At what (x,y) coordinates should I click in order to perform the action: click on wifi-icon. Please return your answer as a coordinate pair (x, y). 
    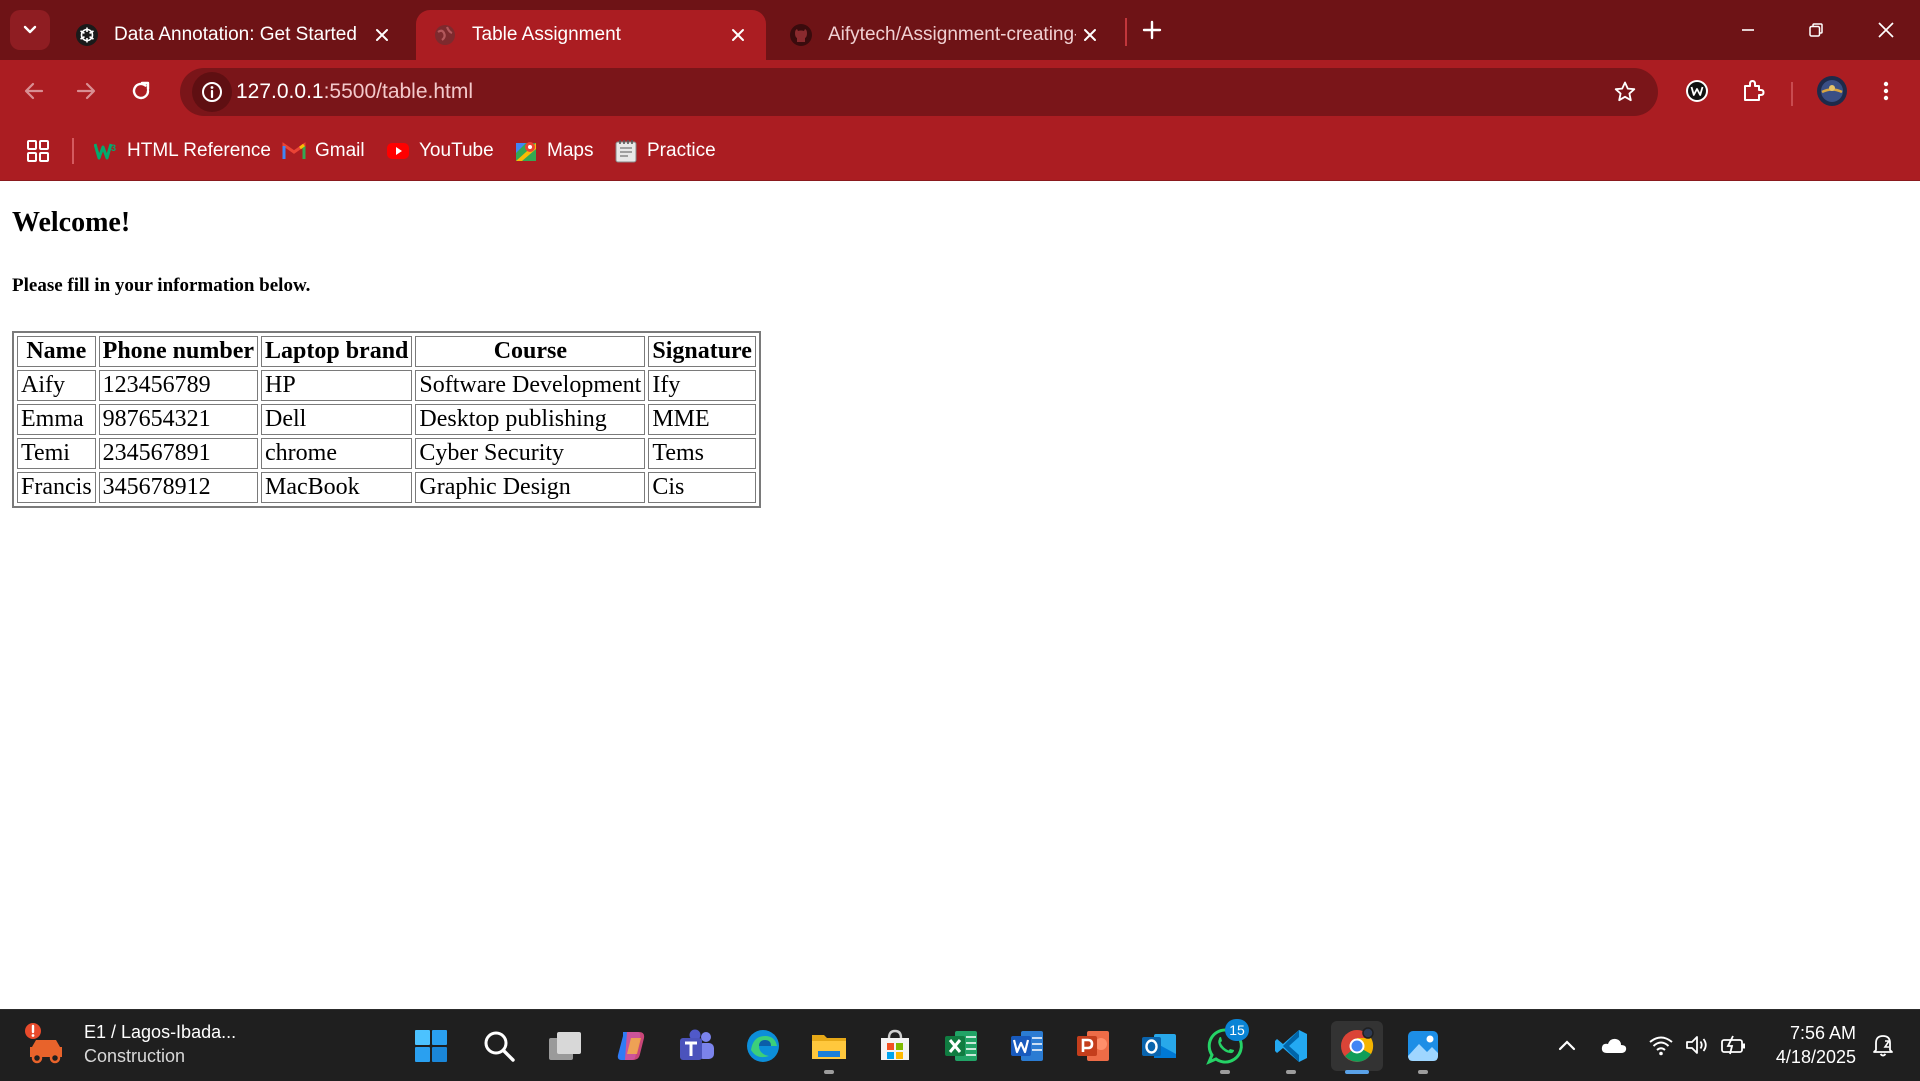
    Looking at the image, I should click on (1661, 1046).